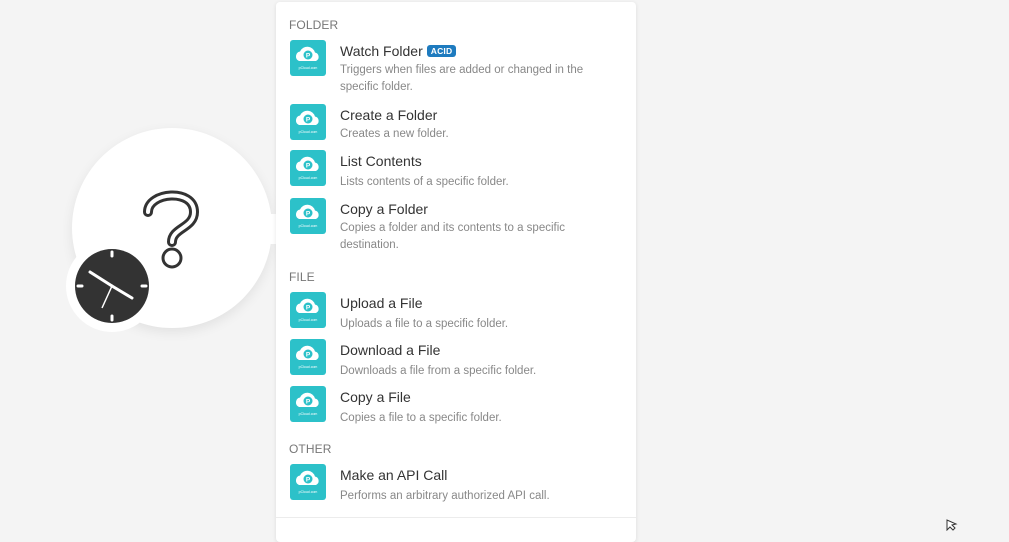 This screenshot has height=542, width=1009. What do you see at coordinates (381, 303) in the screenshot?
I see `module-item-title: Upload a File` at bounding box center [381, 303].